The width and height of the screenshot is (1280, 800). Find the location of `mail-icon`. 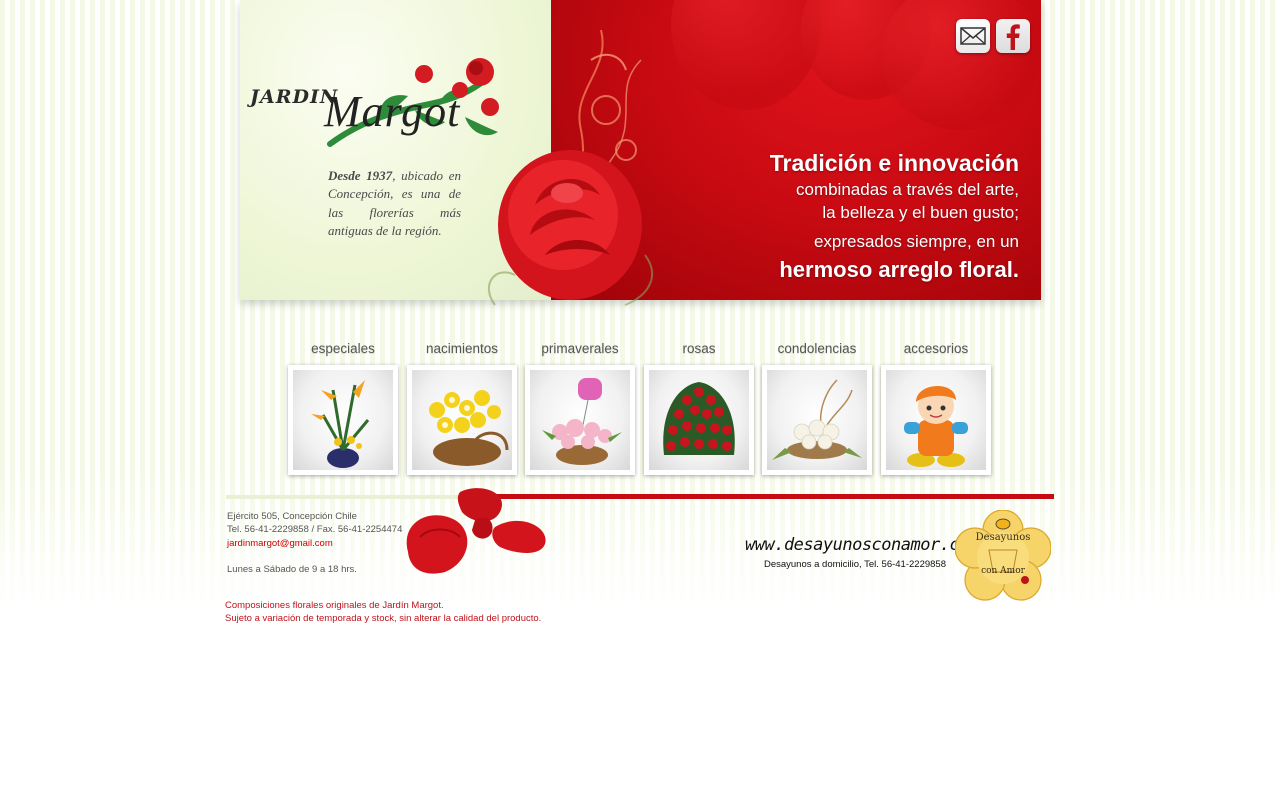

mail-icon is located at coordinates (973, 36).